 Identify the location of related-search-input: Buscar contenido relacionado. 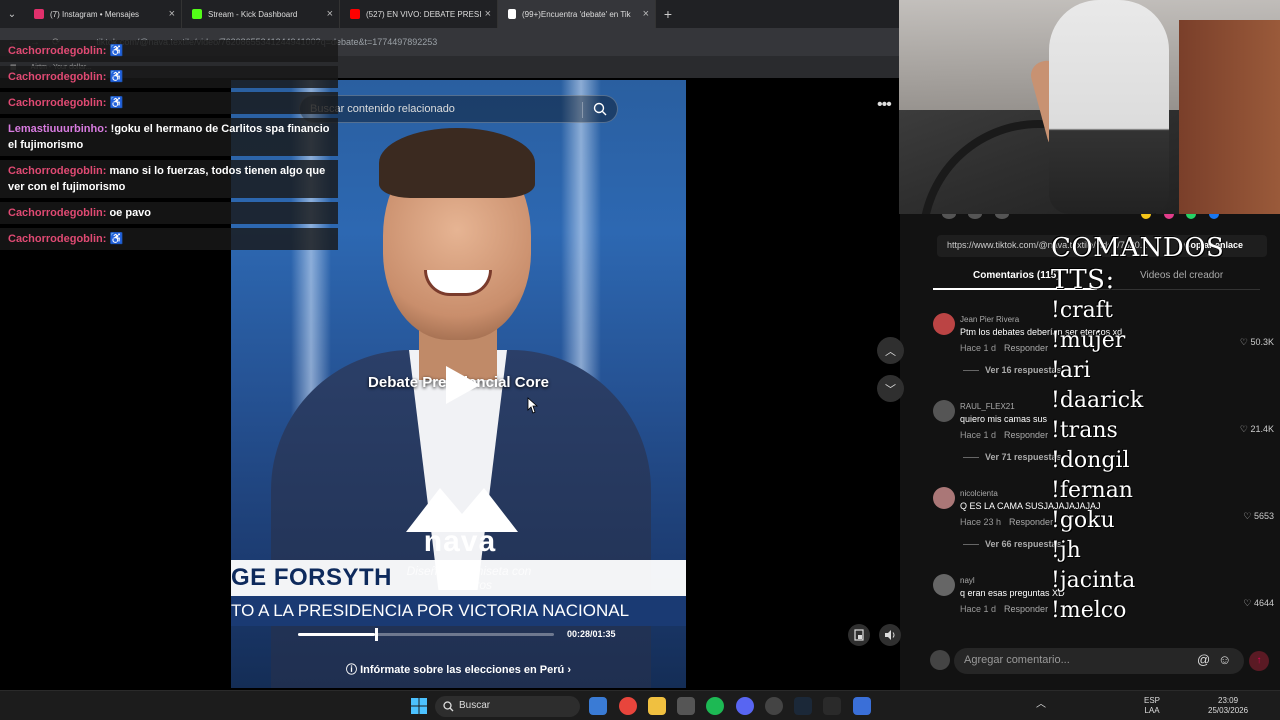
(458, 109).